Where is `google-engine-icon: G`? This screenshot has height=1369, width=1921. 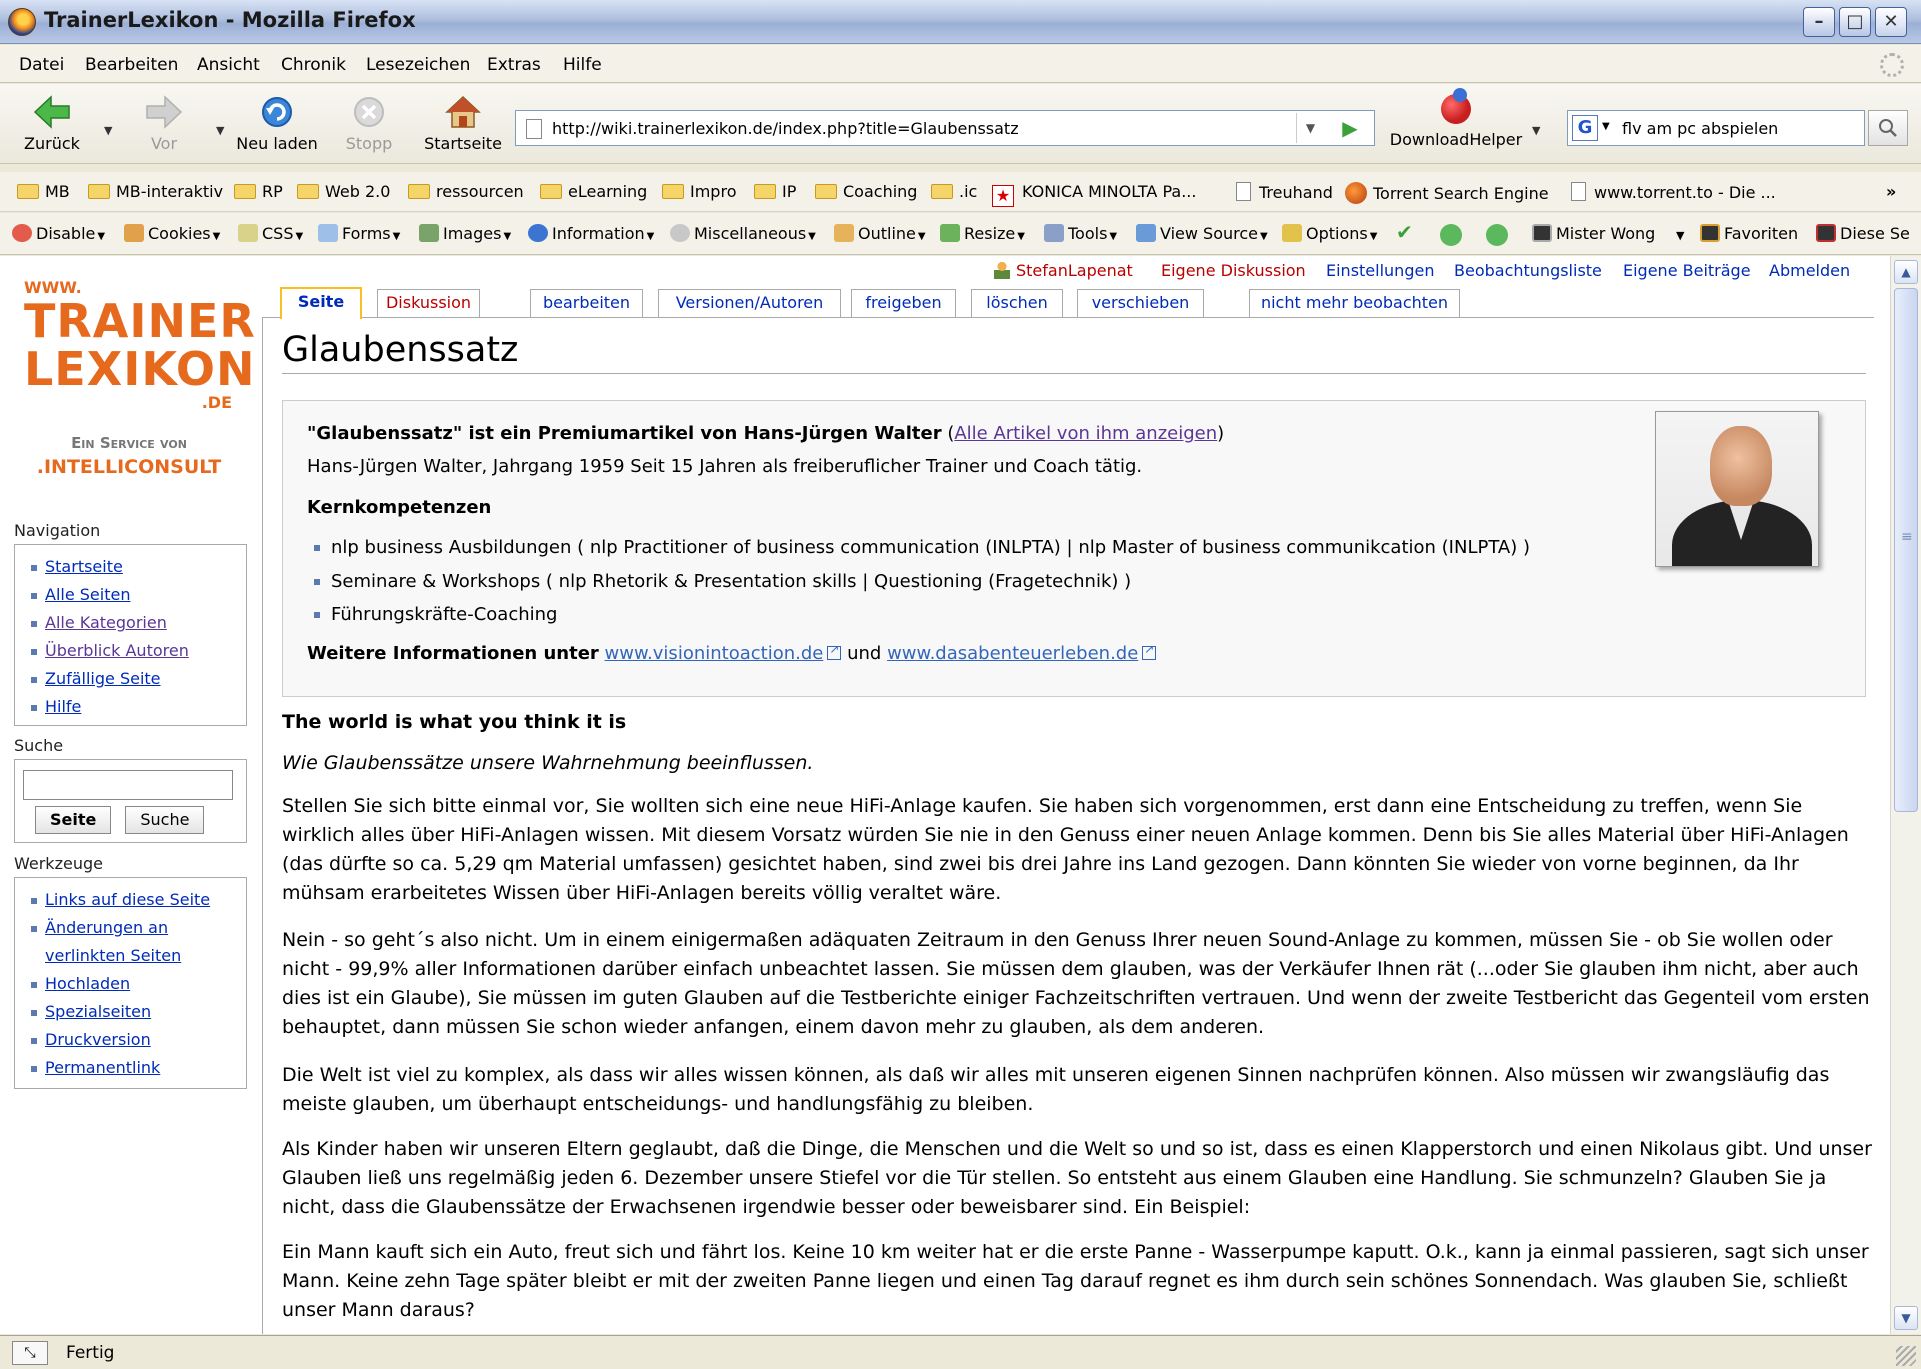 google-engine-icon: G is located at coordinates (1585, 128).